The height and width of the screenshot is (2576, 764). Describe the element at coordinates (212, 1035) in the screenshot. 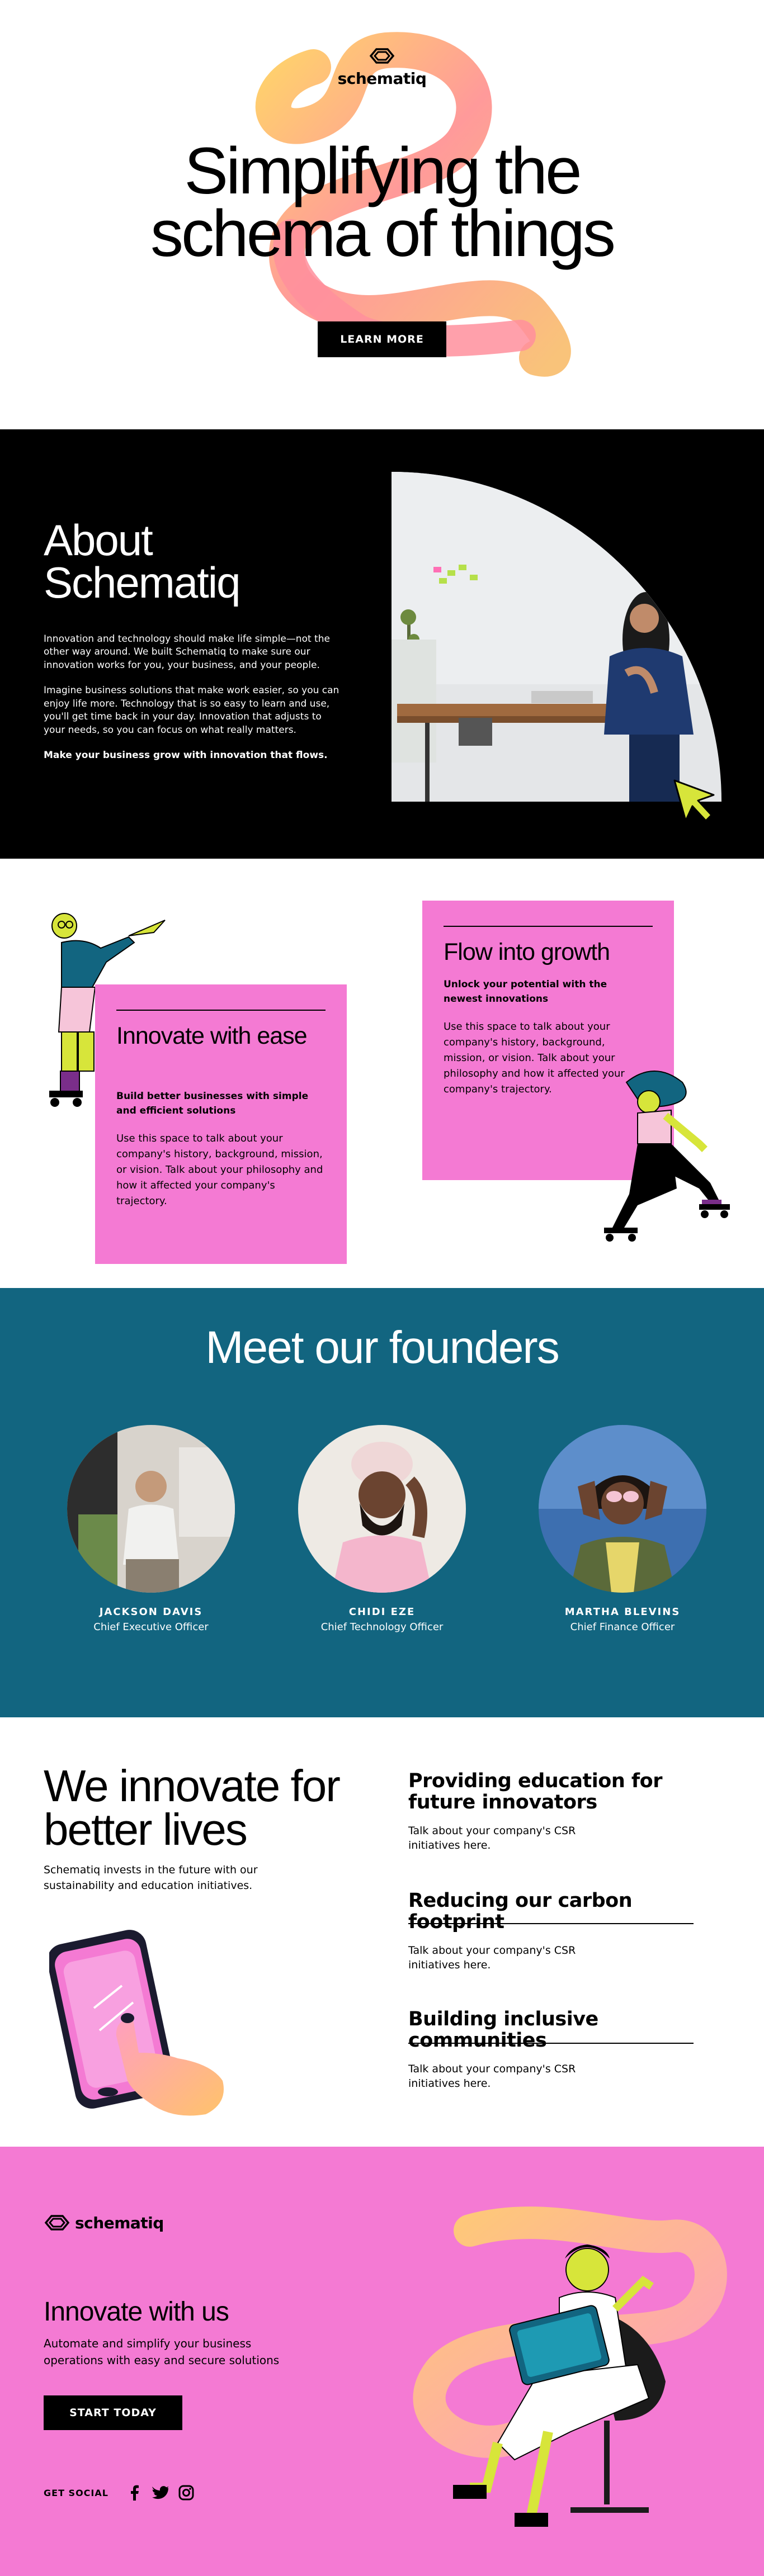

I see `card-title: Innovate with ease` at that location.